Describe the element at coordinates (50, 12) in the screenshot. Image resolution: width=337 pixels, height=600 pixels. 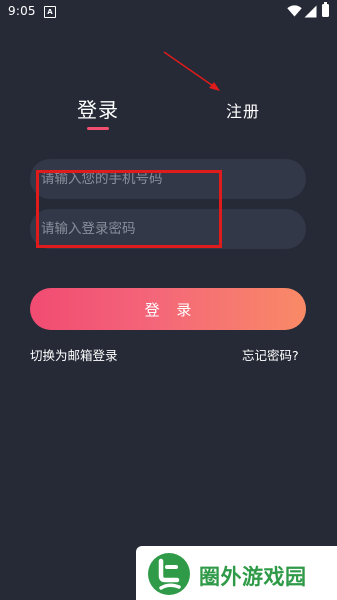
I see `notification-icon: A` at that location.